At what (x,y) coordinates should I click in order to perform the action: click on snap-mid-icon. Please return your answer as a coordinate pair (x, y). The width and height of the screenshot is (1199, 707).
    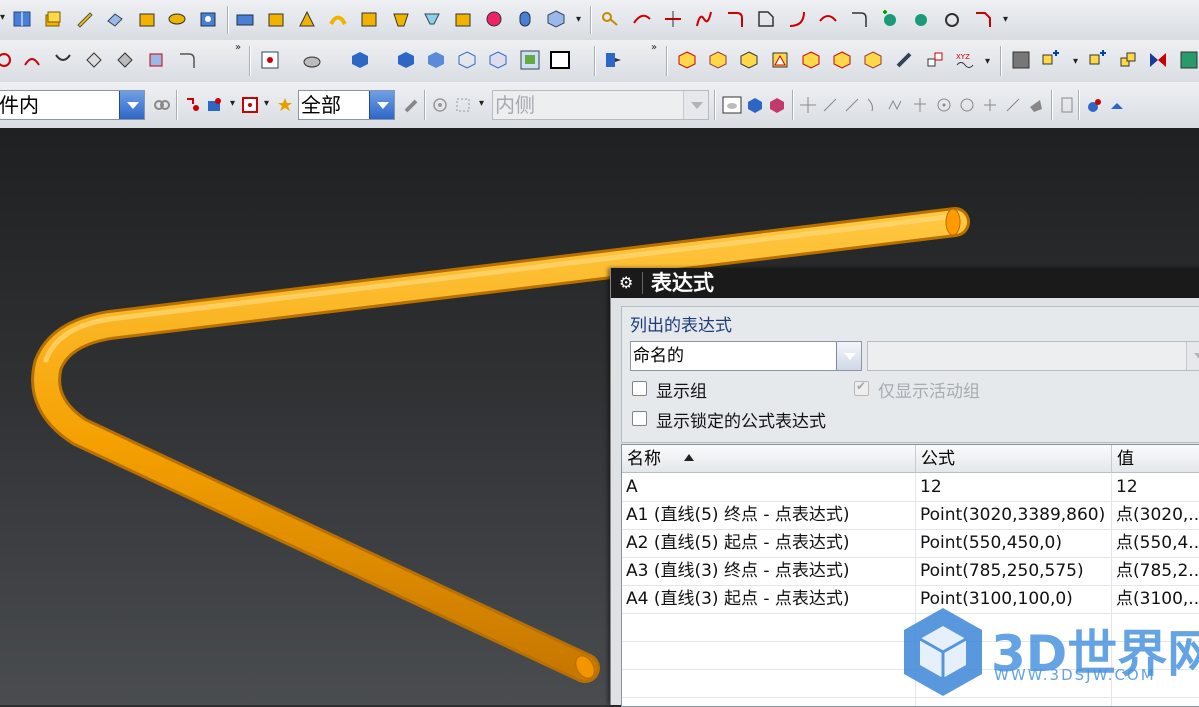
    Looking at the image, I should click on (852, 105).